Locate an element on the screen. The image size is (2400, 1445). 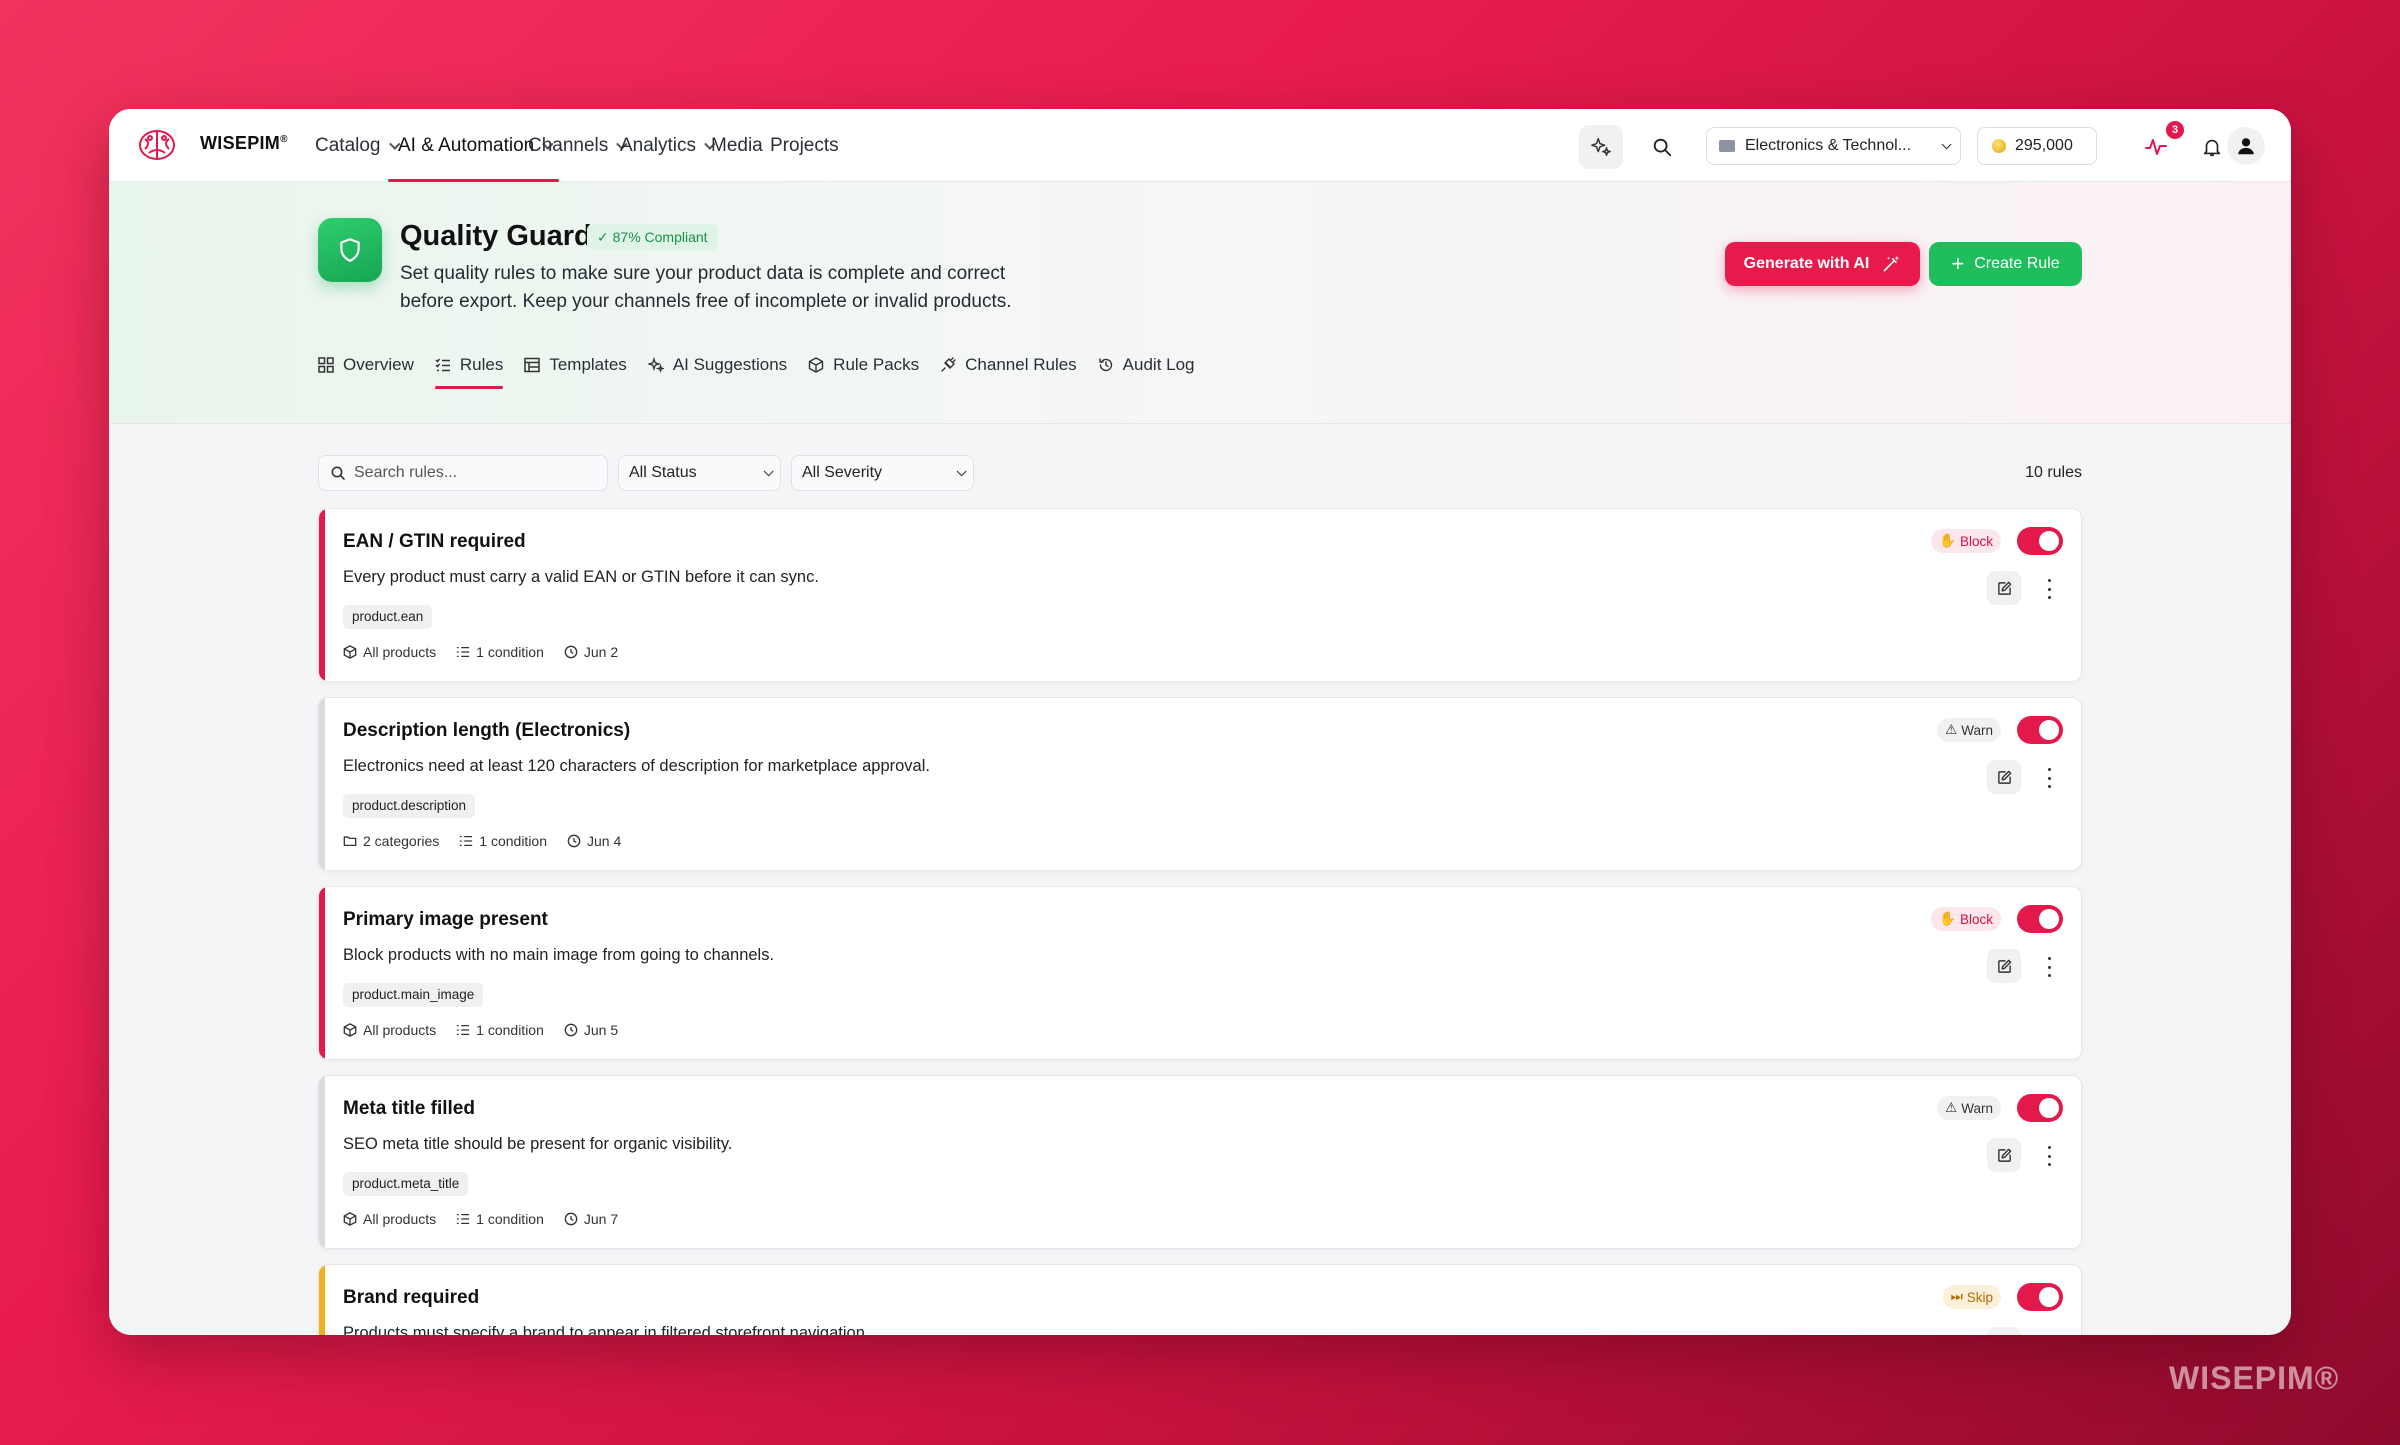
plus-icon: + is located at coordinates (1958, 263).